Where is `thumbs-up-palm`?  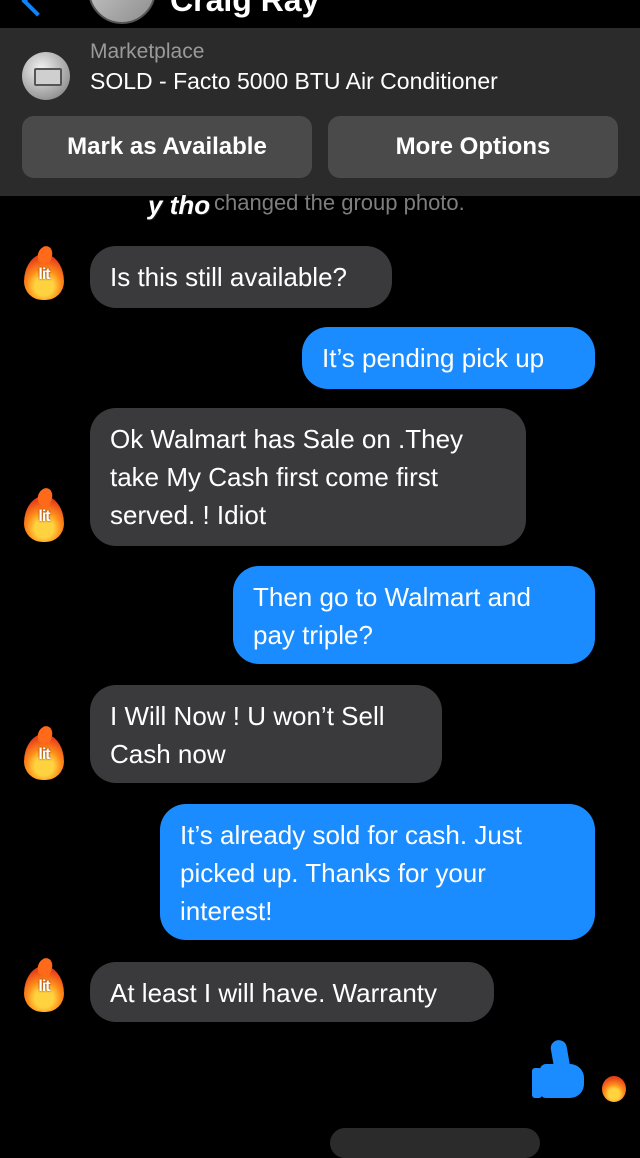
thumbs-up-palm is located at coordinates (562, 1081).